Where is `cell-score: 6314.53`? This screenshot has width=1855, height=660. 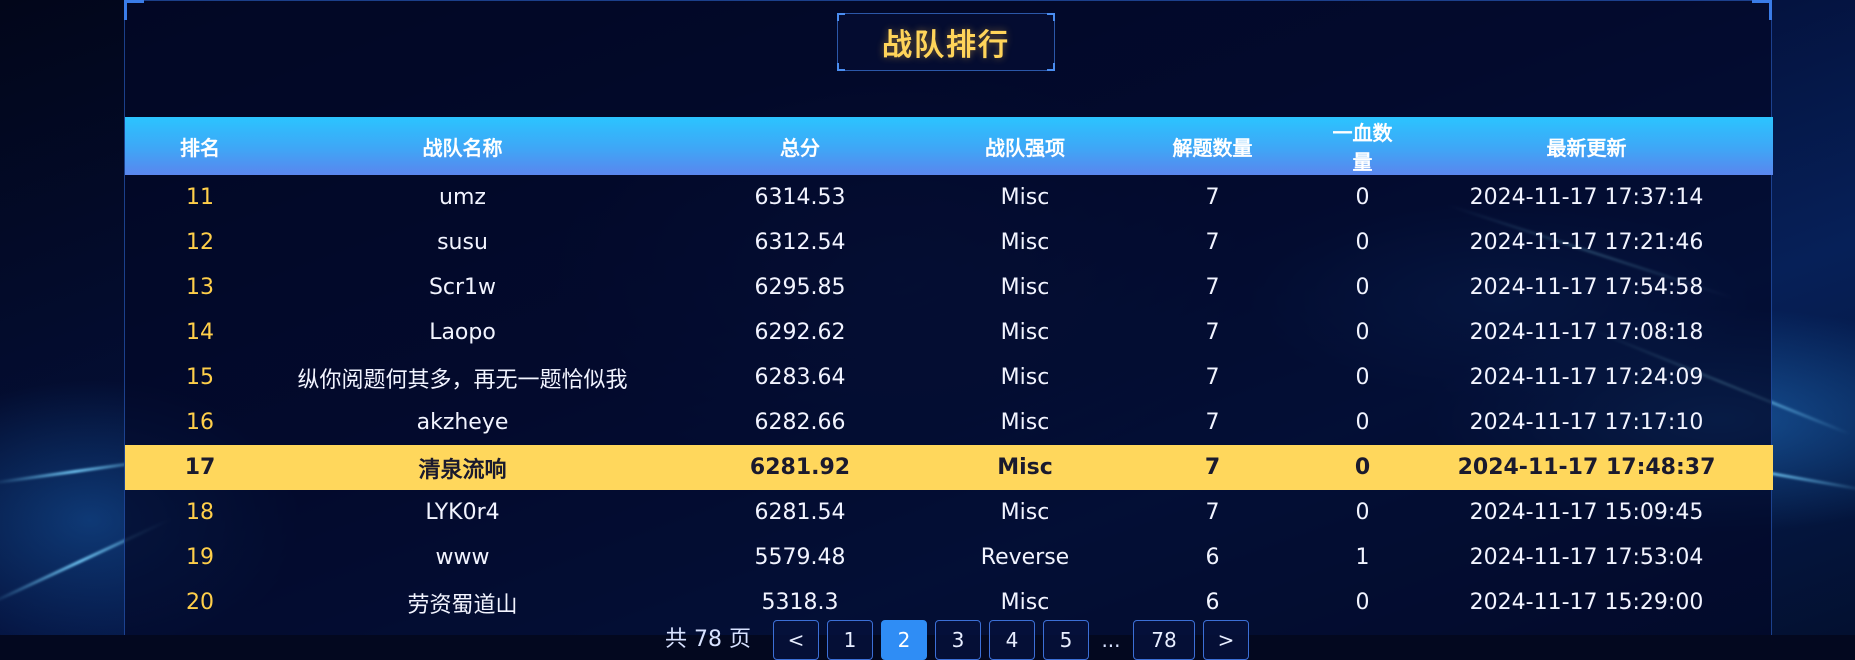 cell-score: 6314.53 is located at coordinates (800, 197).